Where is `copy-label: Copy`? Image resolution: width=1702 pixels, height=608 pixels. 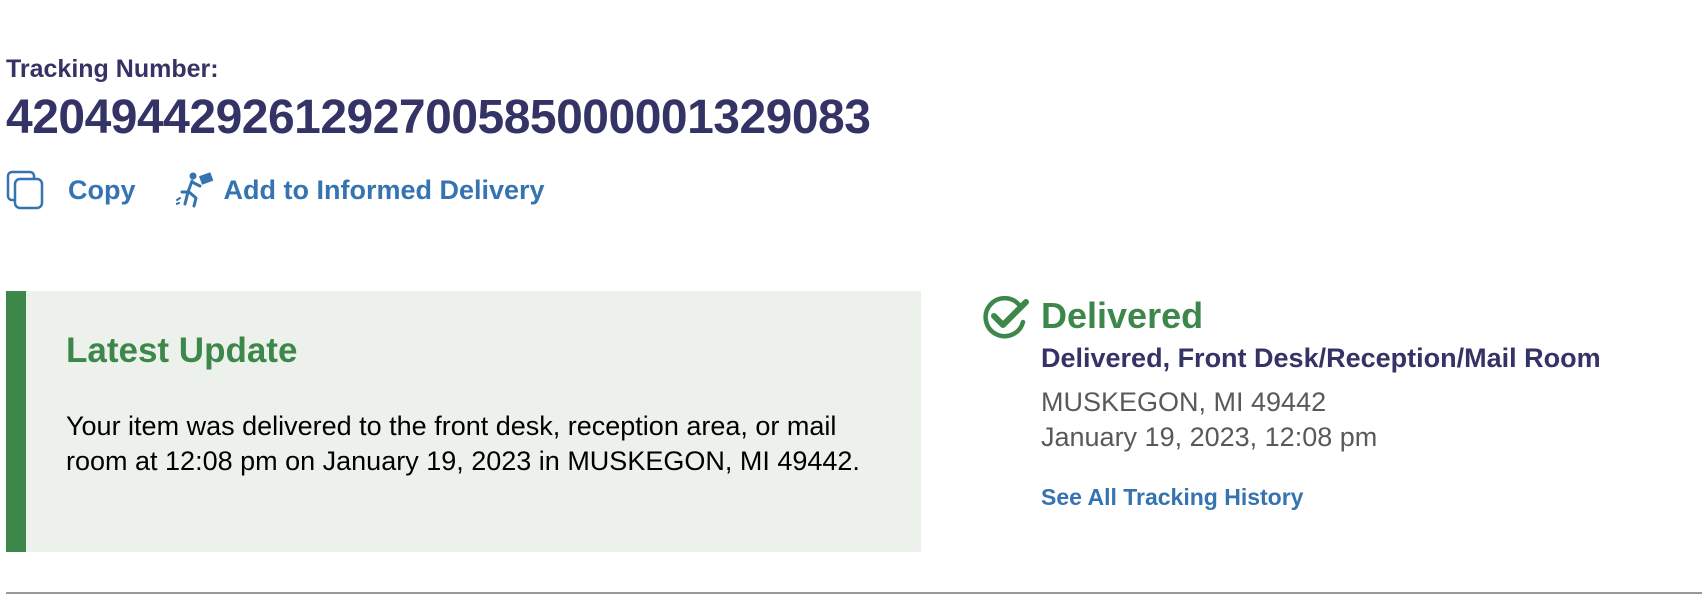 copy-label: Copy is located at coordinates (102, 189).